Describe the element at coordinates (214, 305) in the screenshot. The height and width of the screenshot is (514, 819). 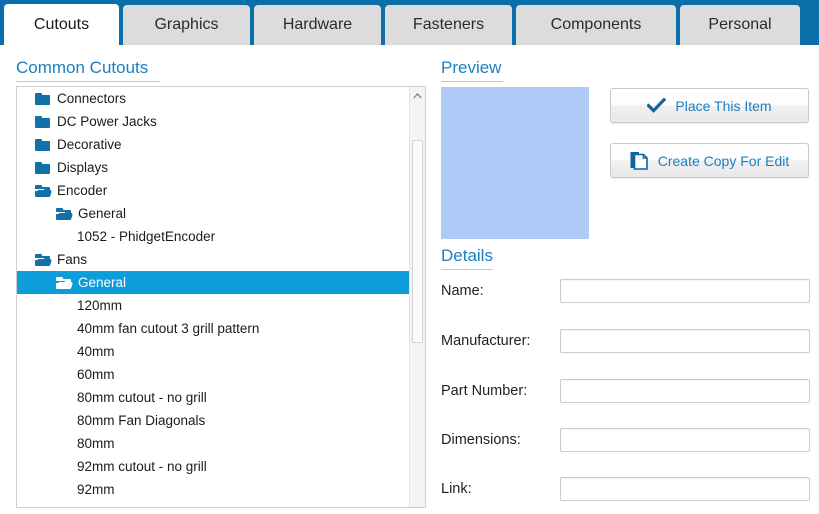
I see `tree-item: 120mm` at that location.